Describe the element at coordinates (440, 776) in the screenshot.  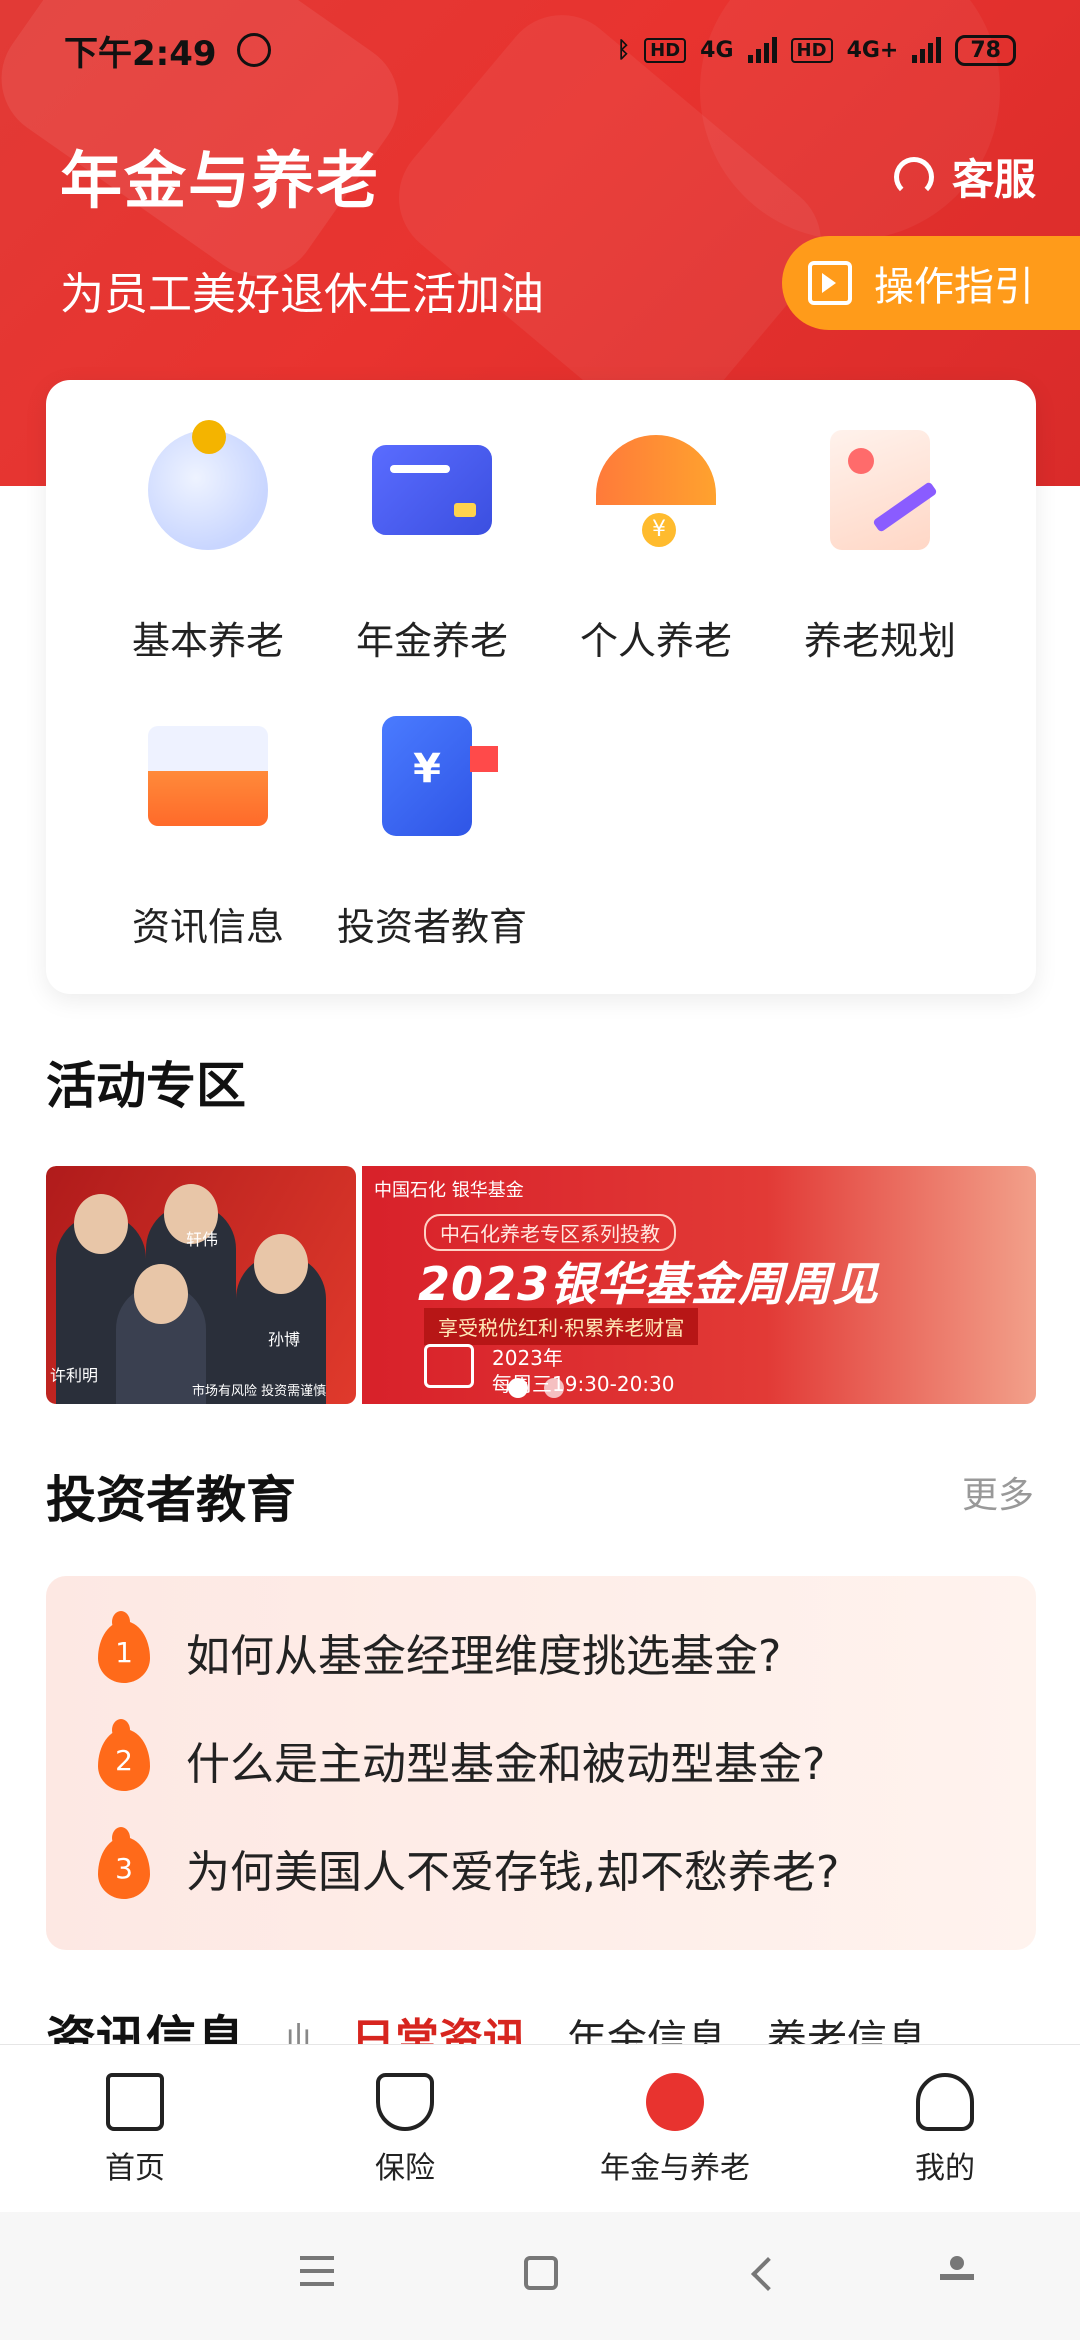
I see `book-icon` at that location.